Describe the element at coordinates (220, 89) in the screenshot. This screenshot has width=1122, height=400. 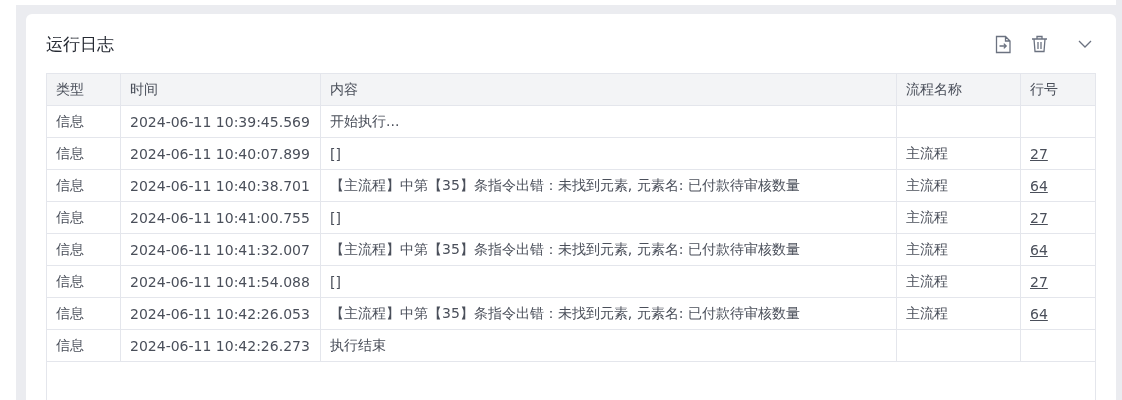
I see `column-header: 时间` at that location.